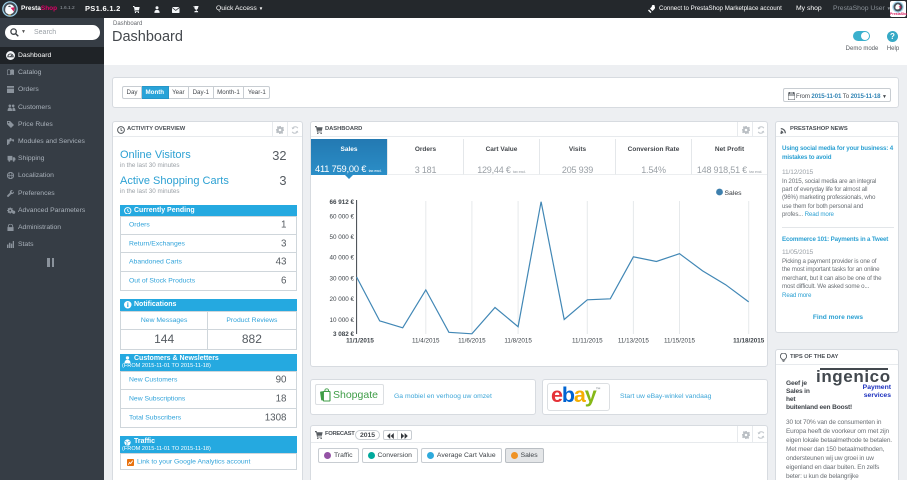 This screenshot has height=480, width=907. Describe the element at coordinates (472, 341) in the screenshot. I see `svg-text: 11/6/2015` at that location.